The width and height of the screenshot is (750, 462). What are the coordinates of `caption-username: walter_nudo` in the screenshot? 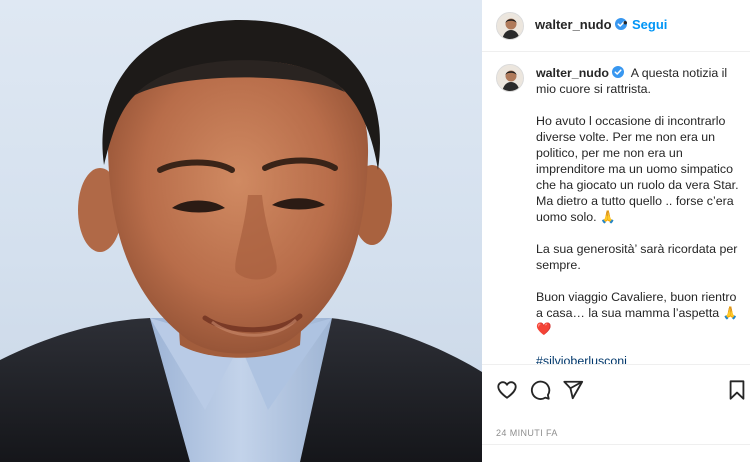 It's located at (580, 73).